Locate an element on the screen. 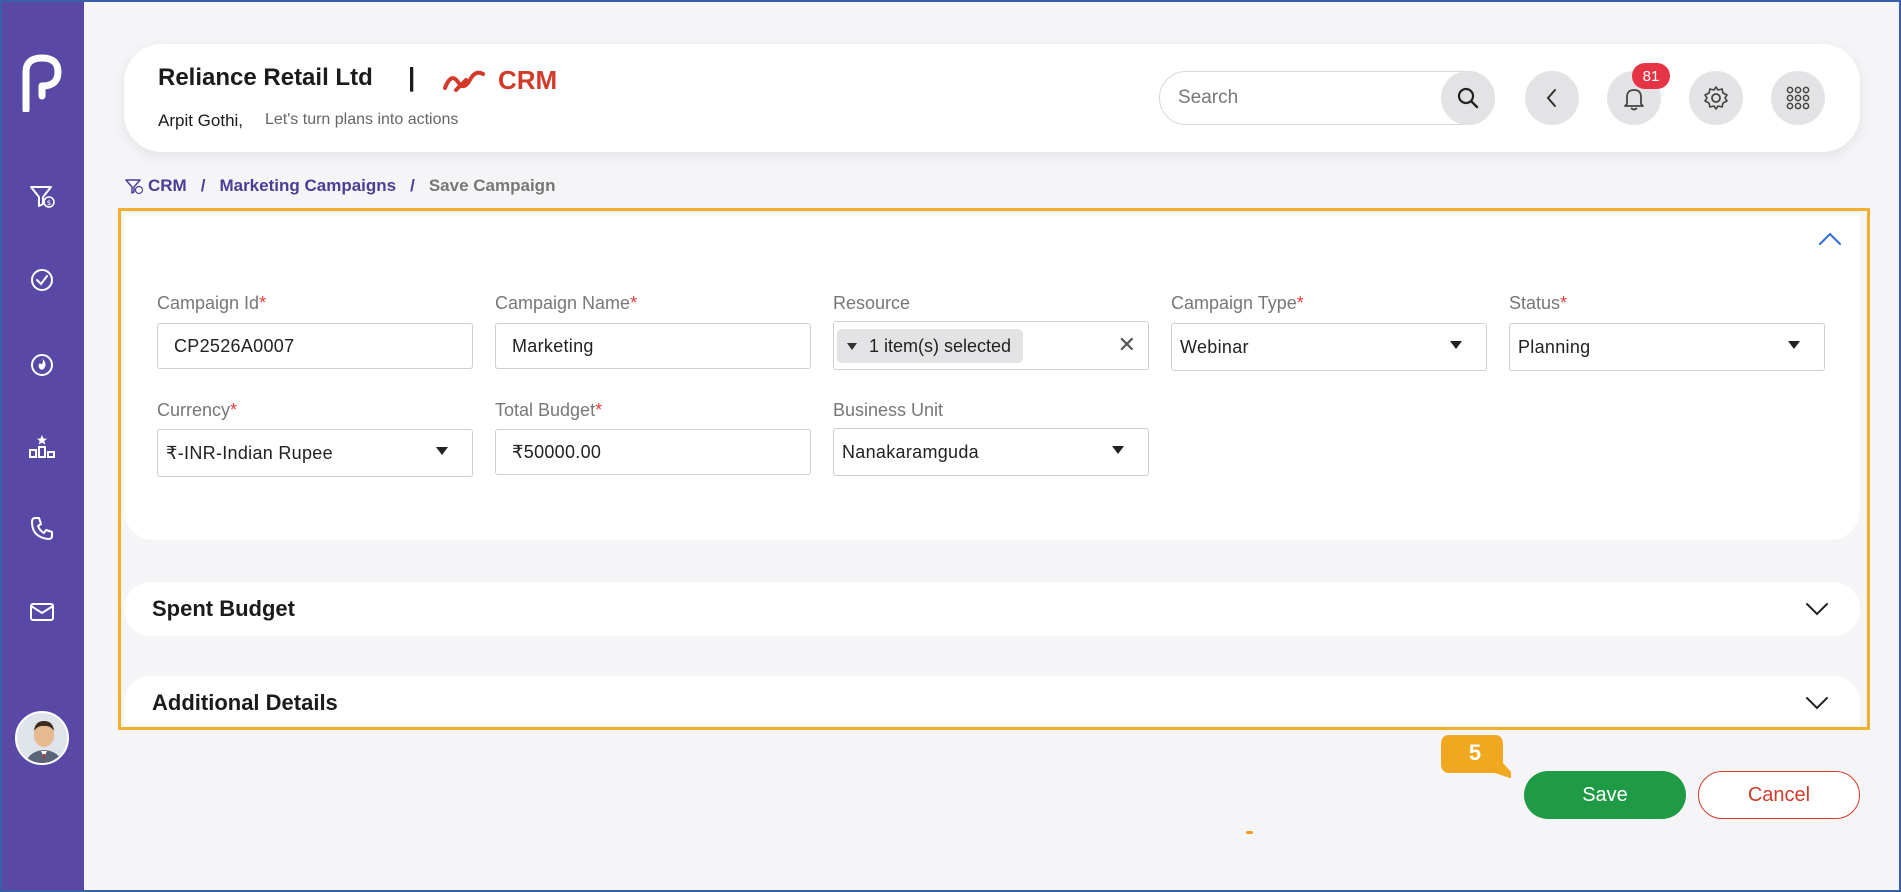 The width and height of the screenshot is (1901, 892). back-button is located at coordinates (1552, 98).